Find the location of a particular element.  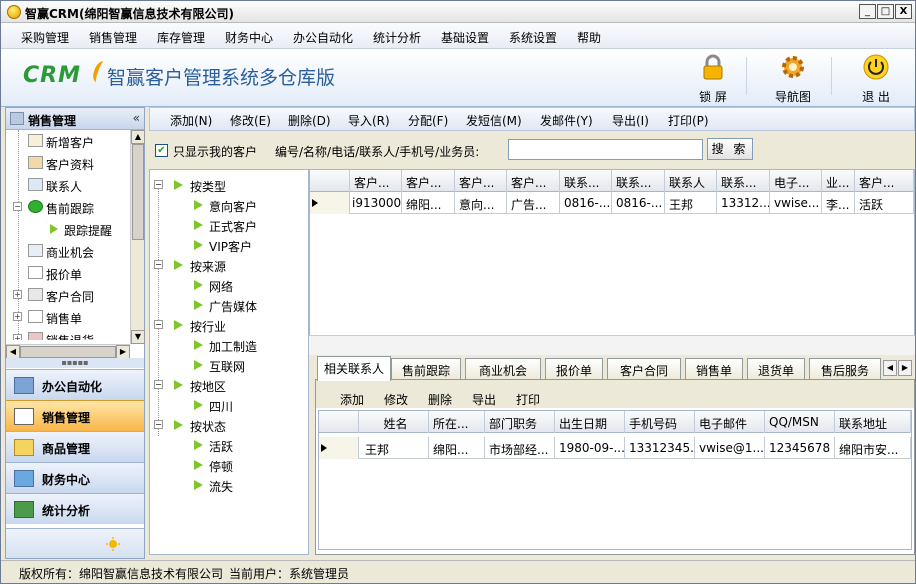

delete-button: 删除(D) is located at coordinates (309, 120).